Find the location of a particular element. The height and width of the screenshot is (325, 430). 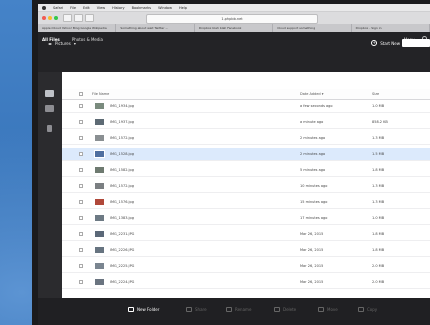

col-size: Size is located at coordinates (375, 94).